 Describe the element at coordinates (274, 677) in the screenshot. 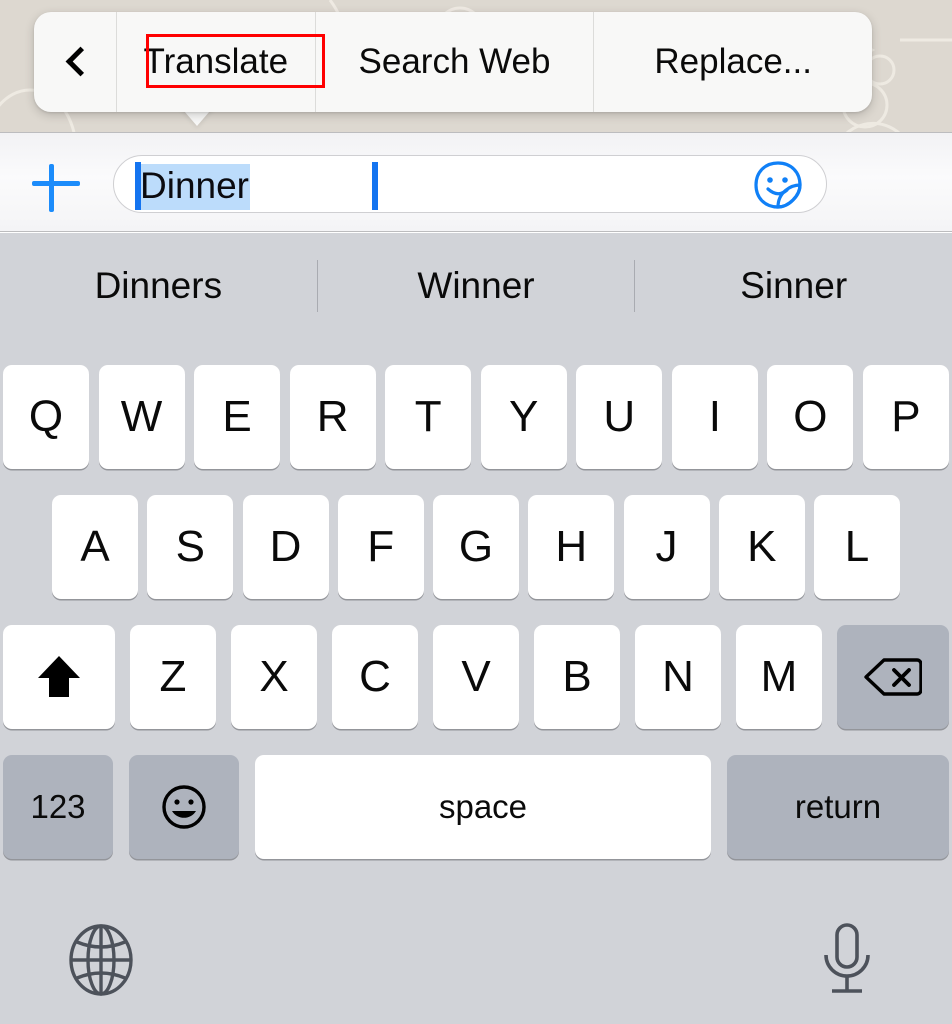

I see `key-x: X` at that location.